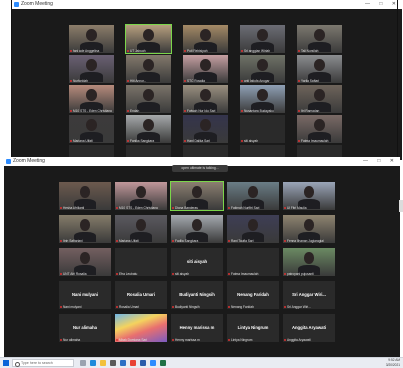 This screenshot has width=403, height=368. I want to click on participant-tile: Nenang Faridah Nenang Faridah, so click(253, 295).